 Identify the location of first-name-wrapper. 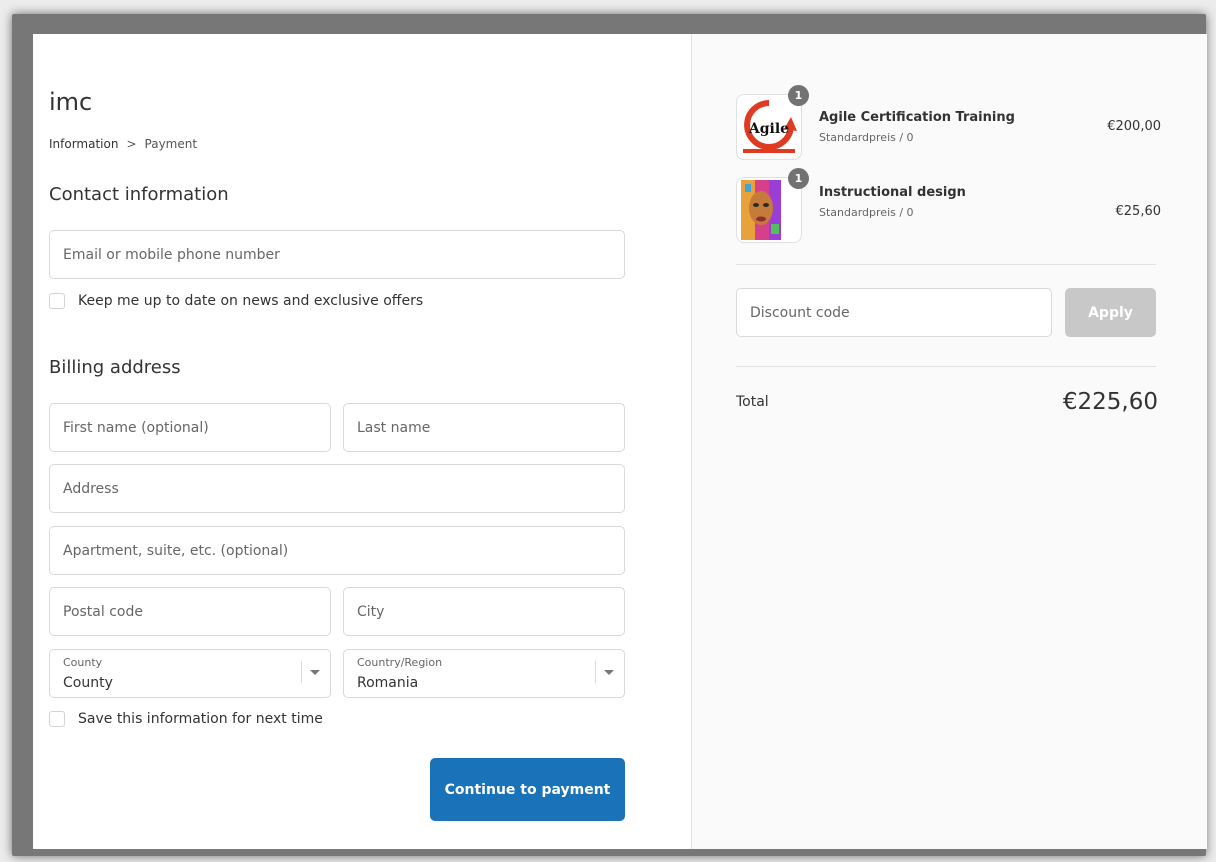
(190, 427).